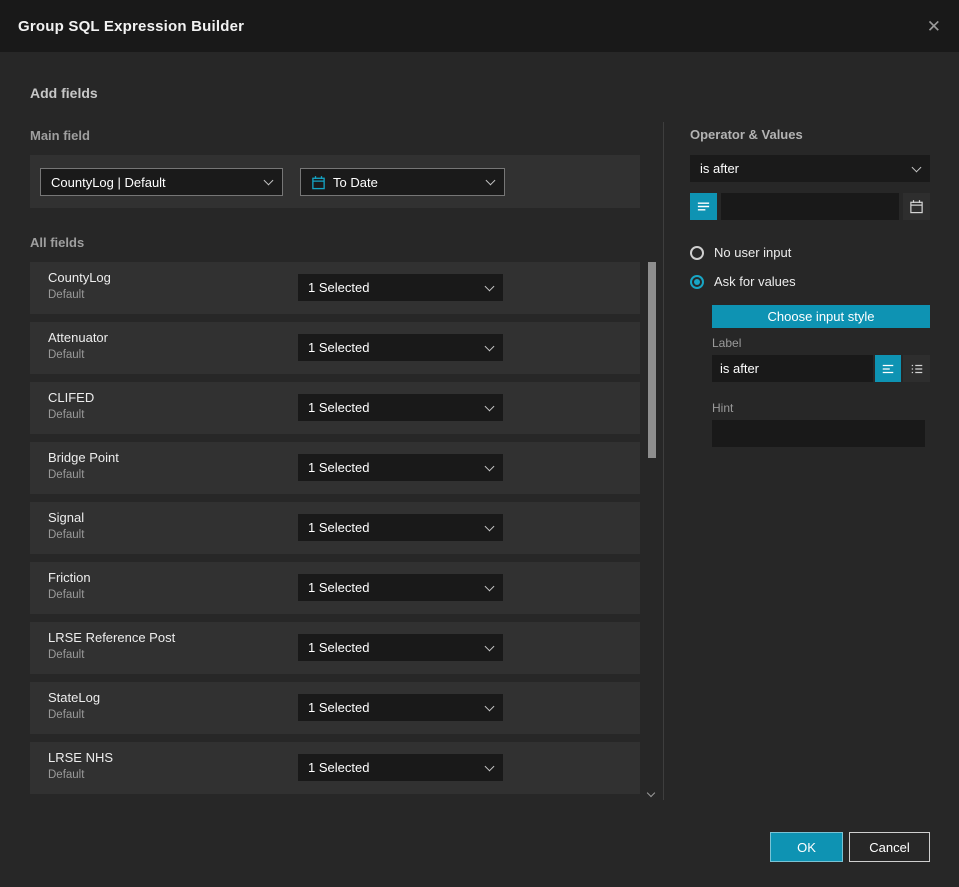 The width and height of the screenshot is (959, 887). Describe the element at coordinates (755, 281) in the screenshot. I see `ask-for-values-label: Ask for values` at that location.